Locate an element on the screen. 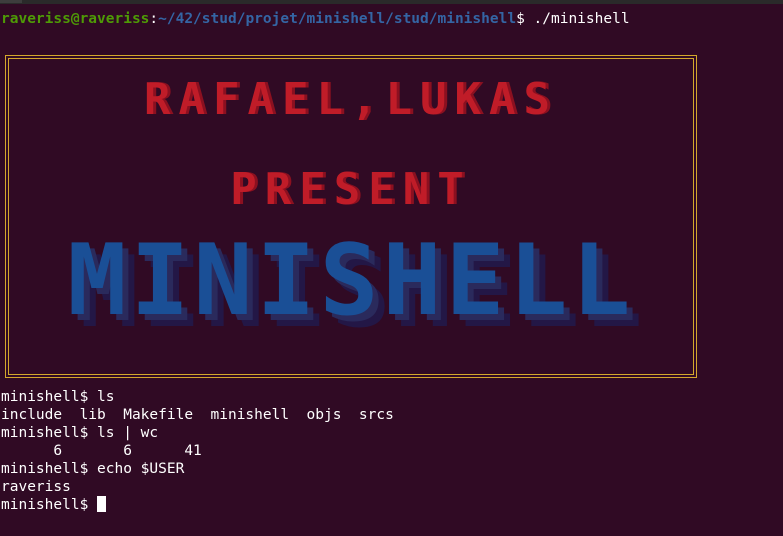 The height and width of the screenshot is (536, 783). shell-output: 6 6 41 is located at coordinates (101, 451).